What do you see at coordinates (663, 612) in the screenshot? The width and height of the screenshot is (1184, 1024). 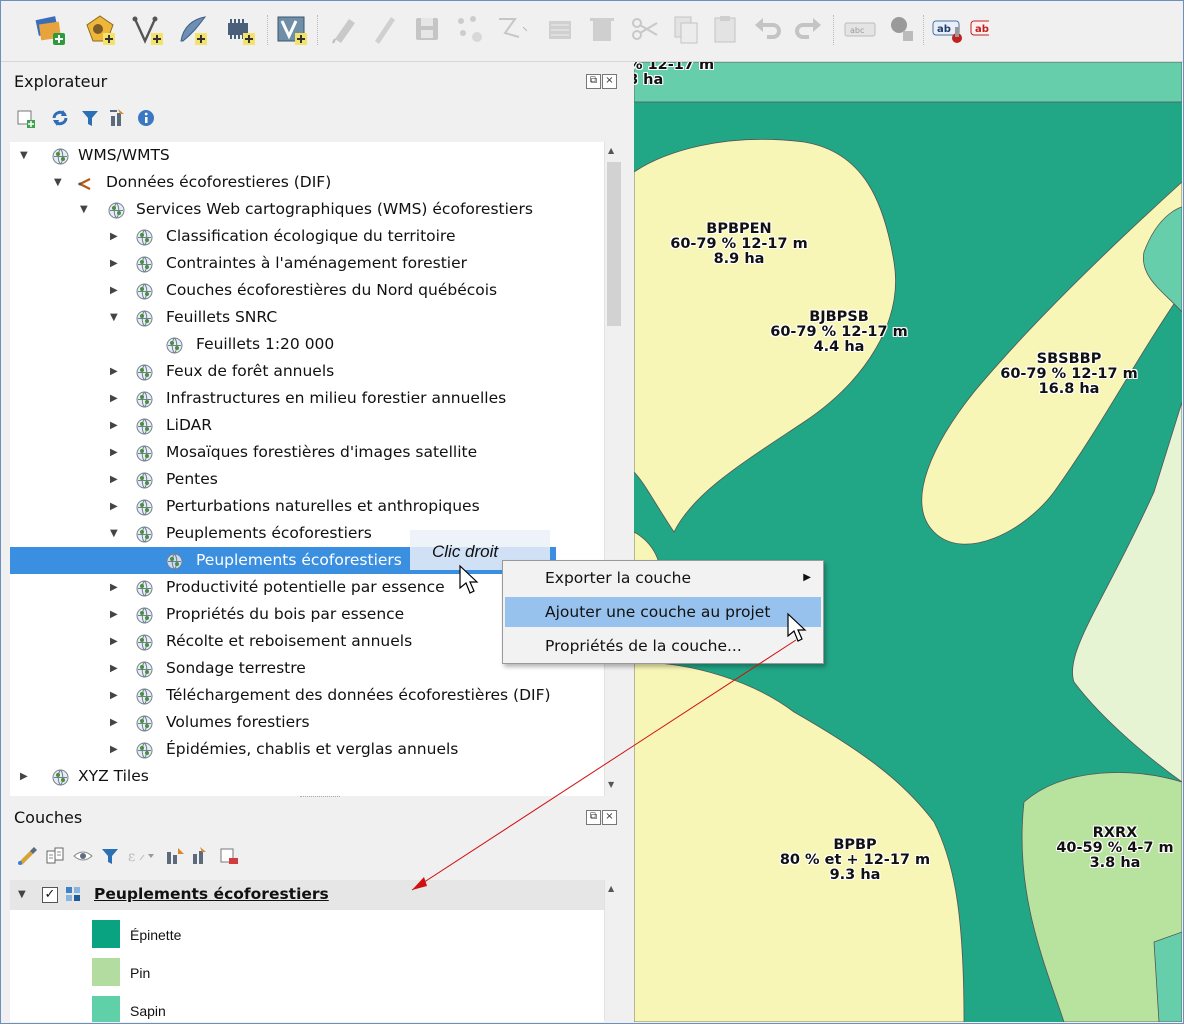 I see `menu-item-add-layer-to-project: Ajouter une couche au projet` at bounding box center [663, 612].